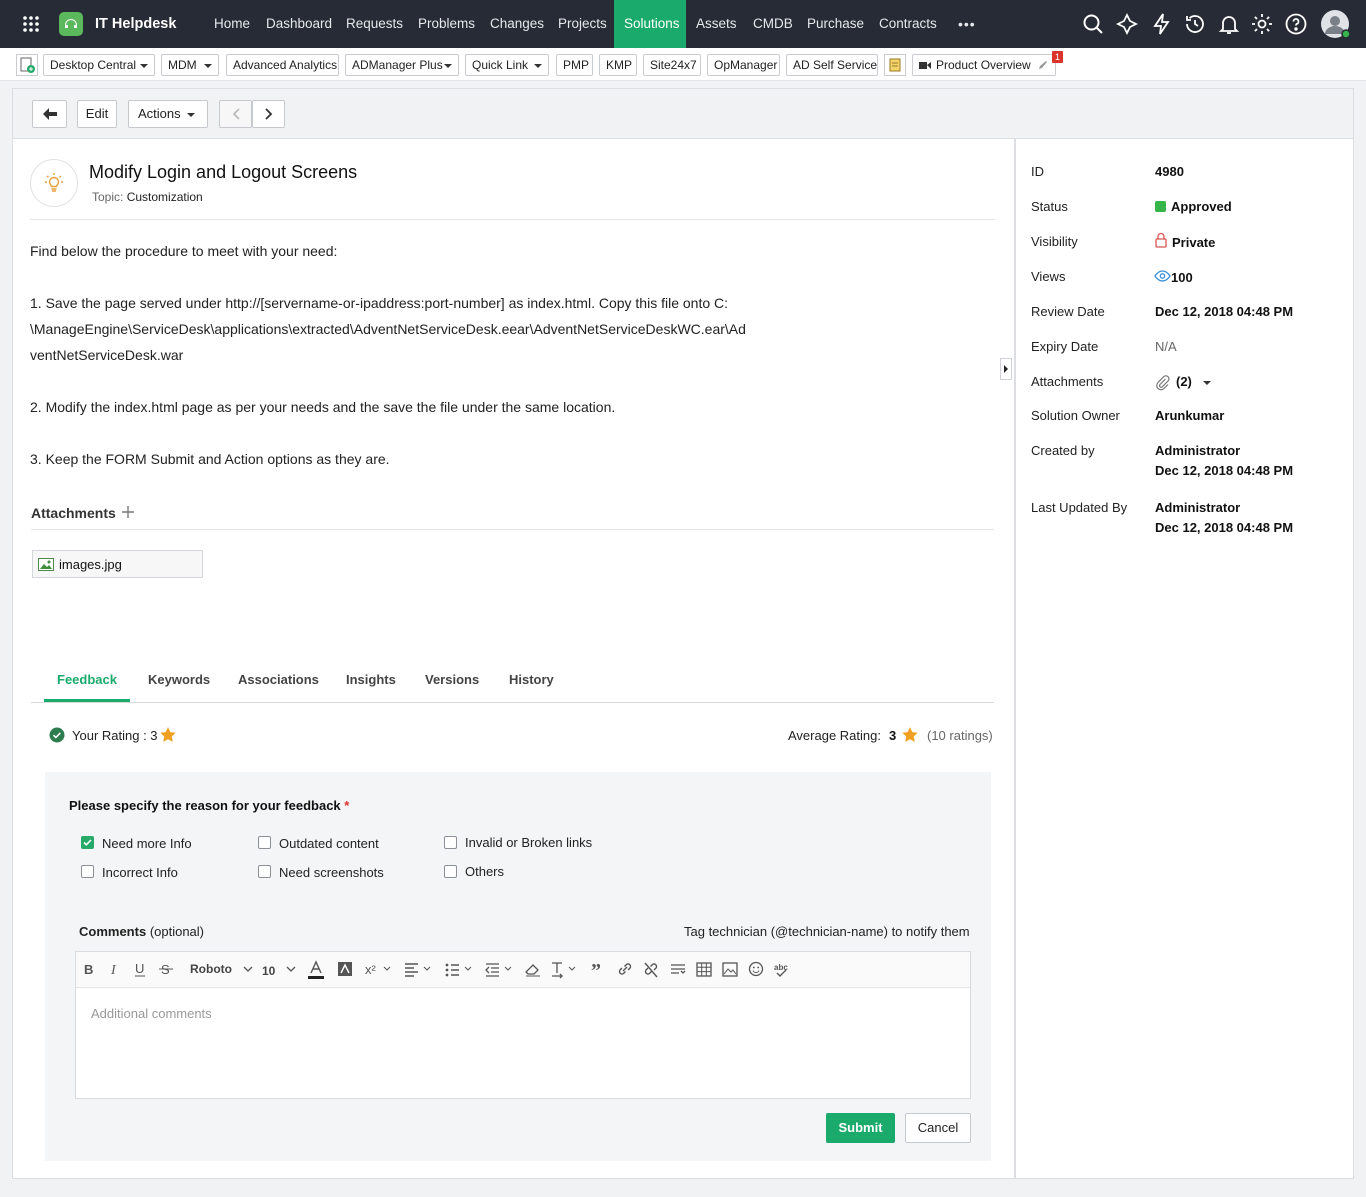 This screenshot has width=1366, height=1197. I want to click on quicklink-pmp: PMP, so click(574, 65).